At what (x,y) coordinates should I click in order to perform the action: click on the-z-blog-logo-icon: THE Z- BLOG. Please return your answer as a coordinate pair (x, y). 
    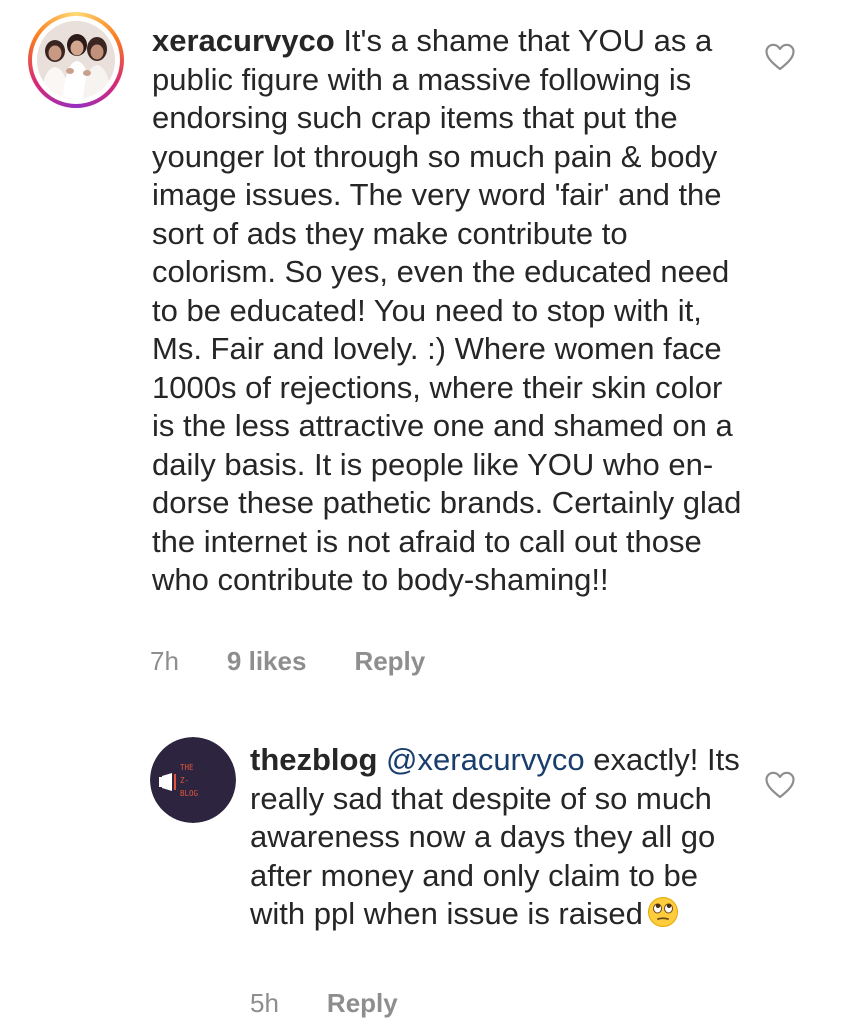
    Looking at the image, I should click on (193, 780).